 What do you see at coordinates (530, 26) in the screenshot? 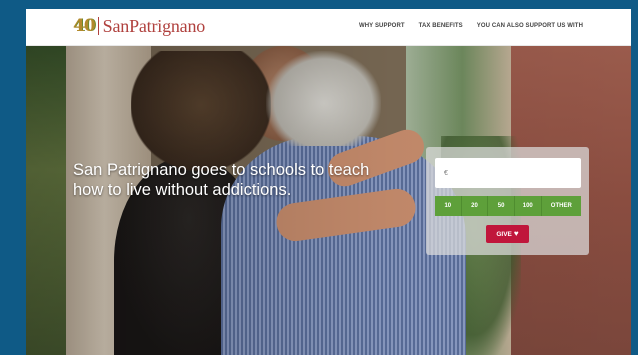
I see `nav-support-us-with: YOU CAN ALSO SUPPORT US WITH` at bounding box center [530, 26].